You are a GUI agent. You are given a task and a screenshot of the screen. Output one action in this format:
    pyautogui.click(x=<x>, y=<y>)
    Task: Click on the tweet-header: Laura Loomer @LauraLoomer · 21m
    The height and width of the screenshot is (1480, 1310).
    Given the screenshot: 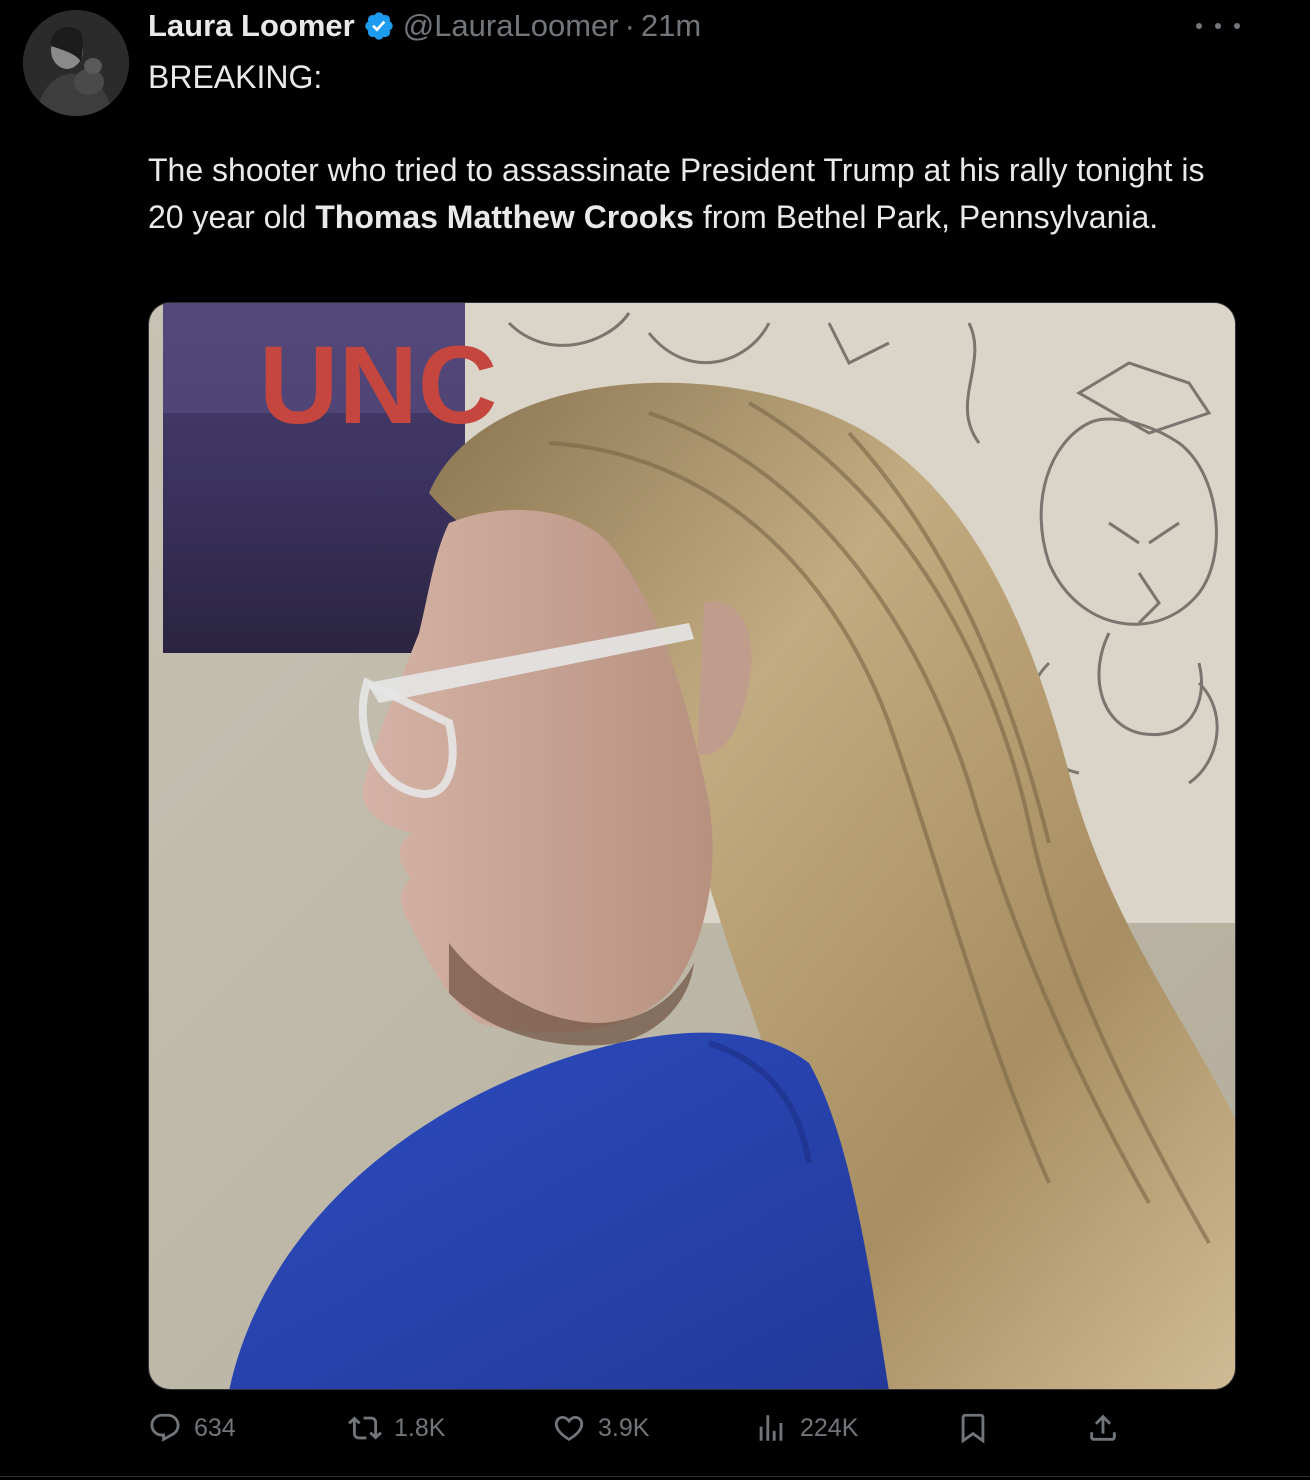 What is the action you would take?
    pyautogui.click(x=424, y=26)
    